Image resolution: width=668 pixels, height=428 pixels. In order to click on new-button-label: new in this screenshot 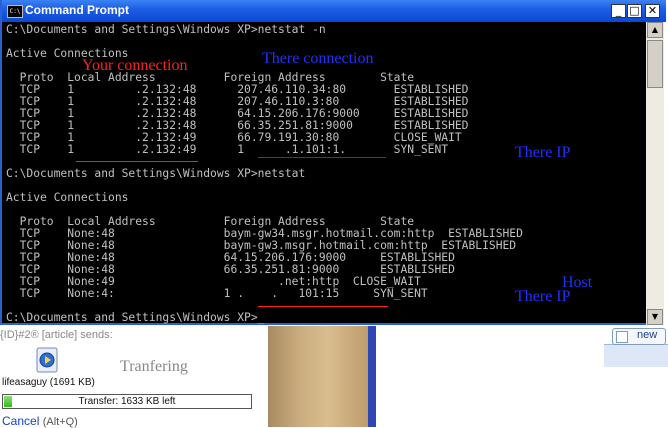, I will do `click(647, 335)`.